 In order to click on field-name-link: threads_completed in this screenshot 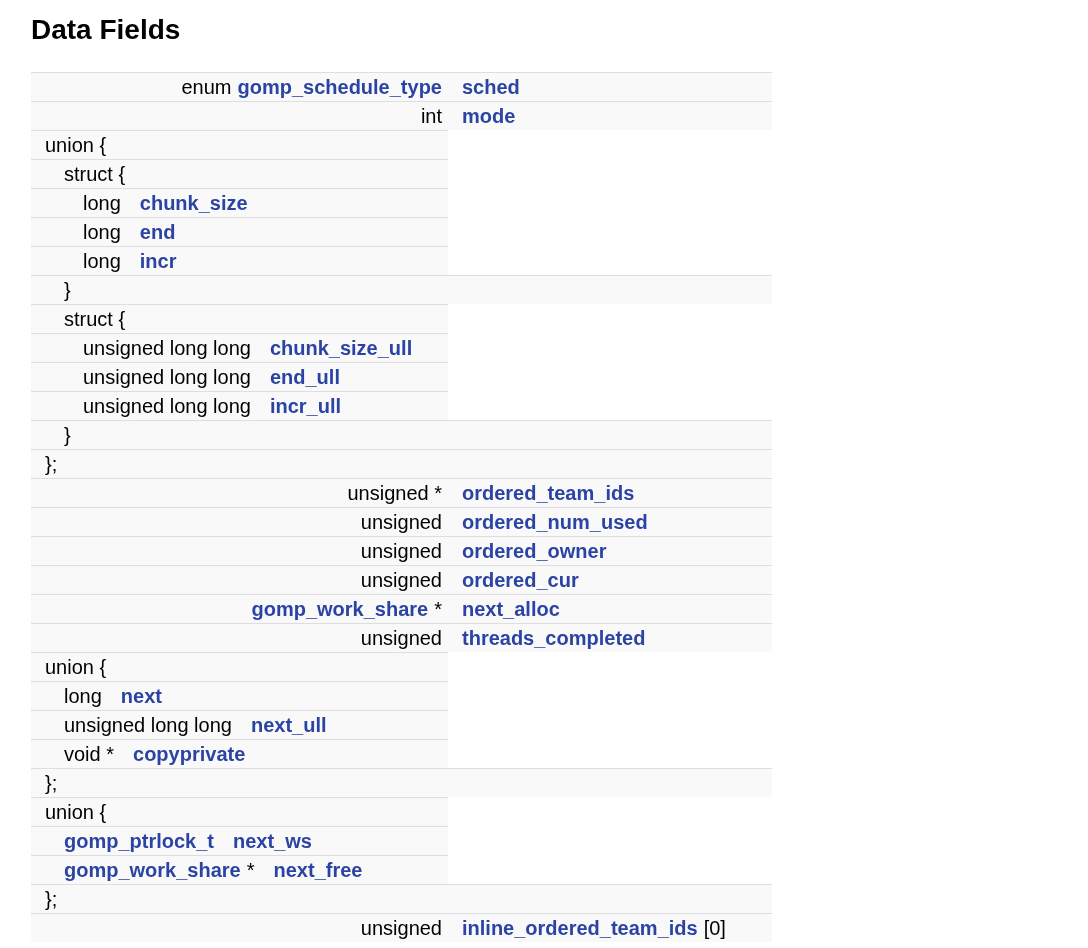, I will do `click(554, 638)`.